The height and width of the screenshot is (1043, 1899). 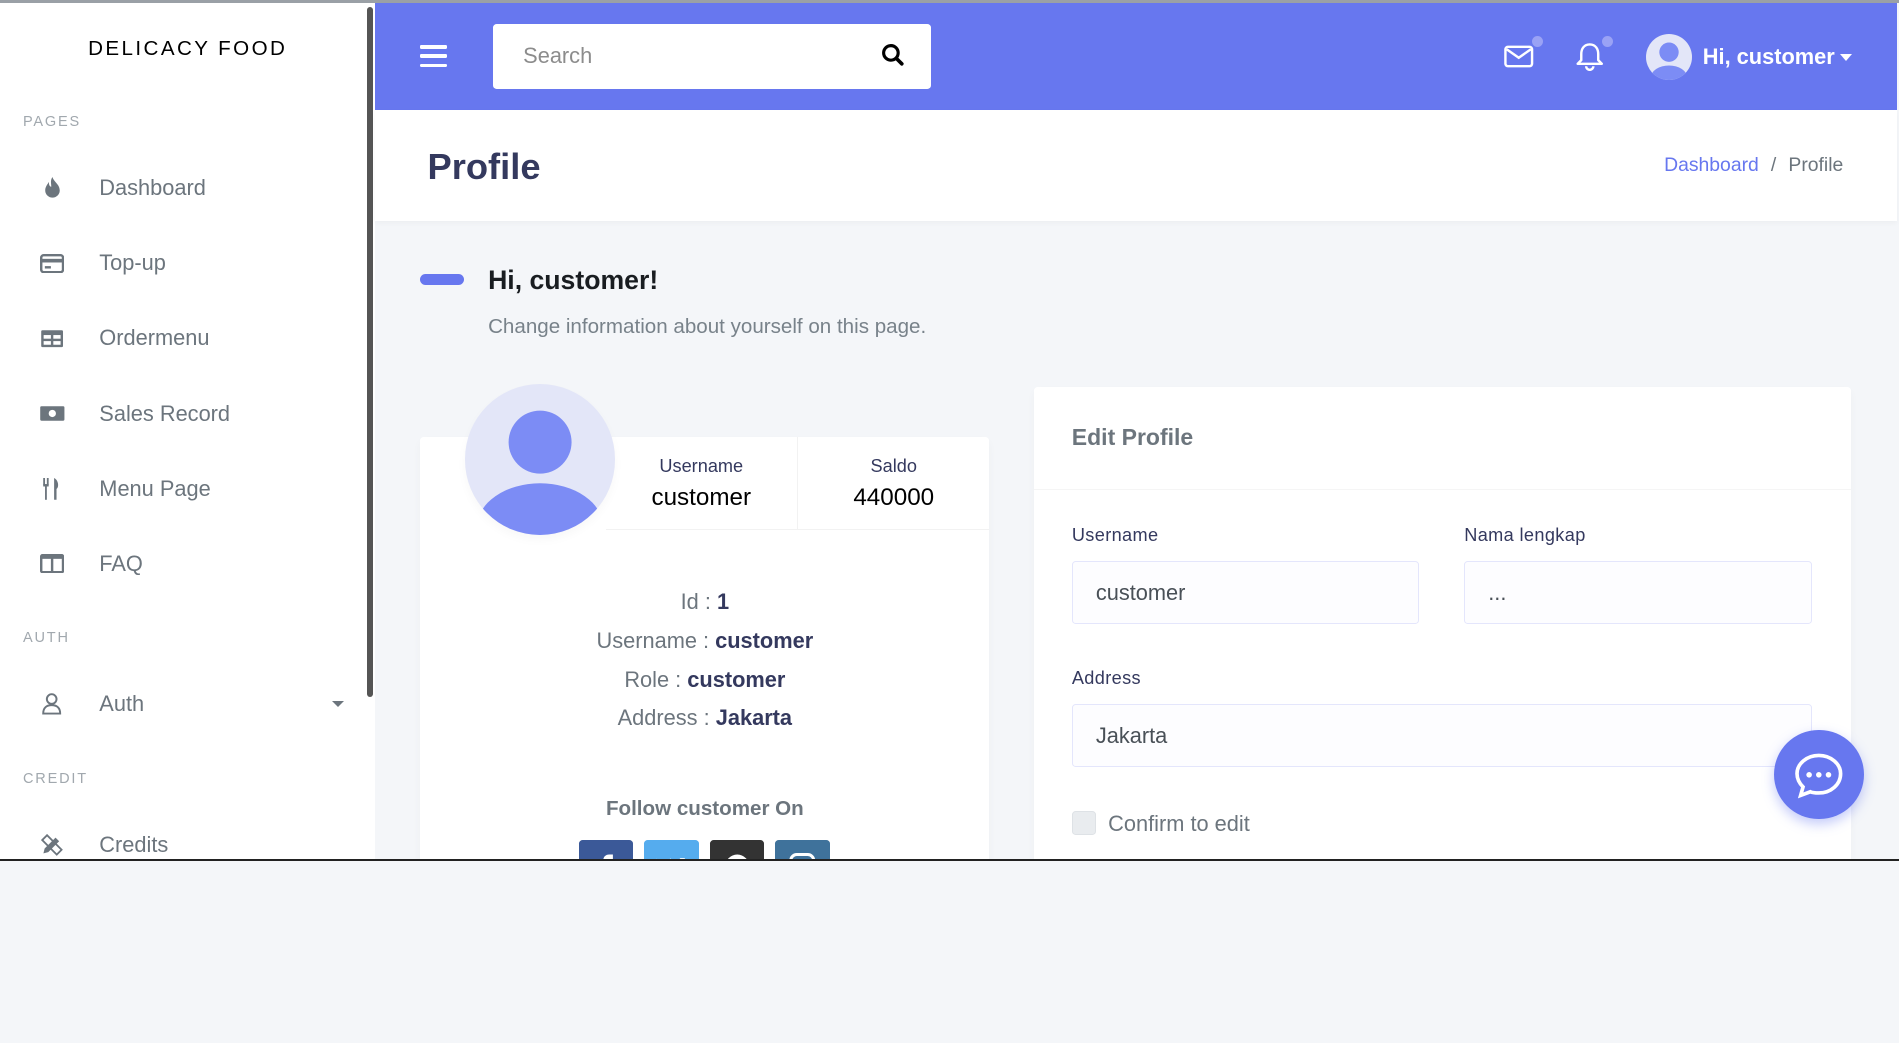 I want to click on menu-toggle-icon, so click(x=433, y=56).